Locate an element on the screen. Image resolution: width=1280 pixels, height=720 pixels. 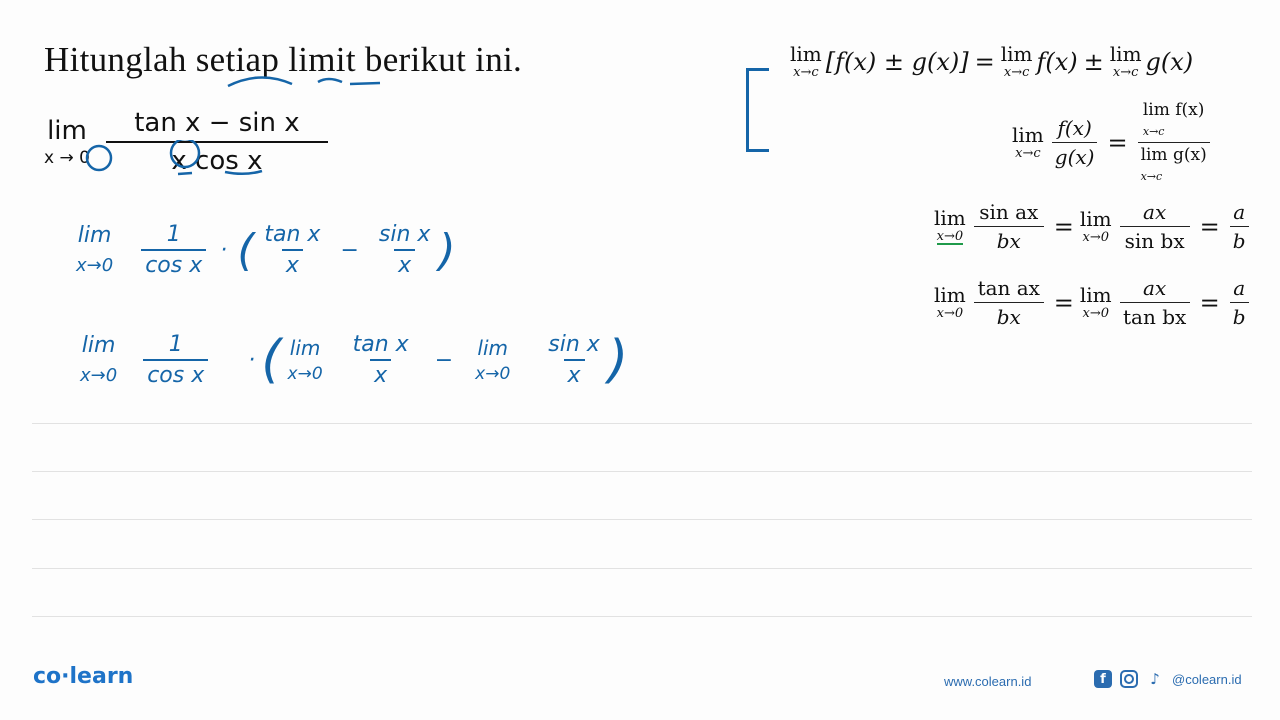
numerator: tan ax is located at coordinates (1008, 288).